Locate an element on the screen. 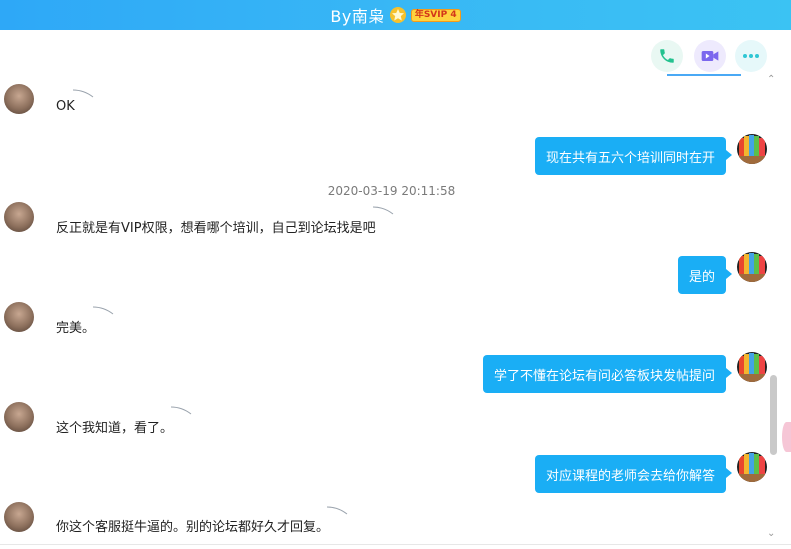 This screenshot has width=791, height=549. phone-icon is located at coordinates (667, 56).